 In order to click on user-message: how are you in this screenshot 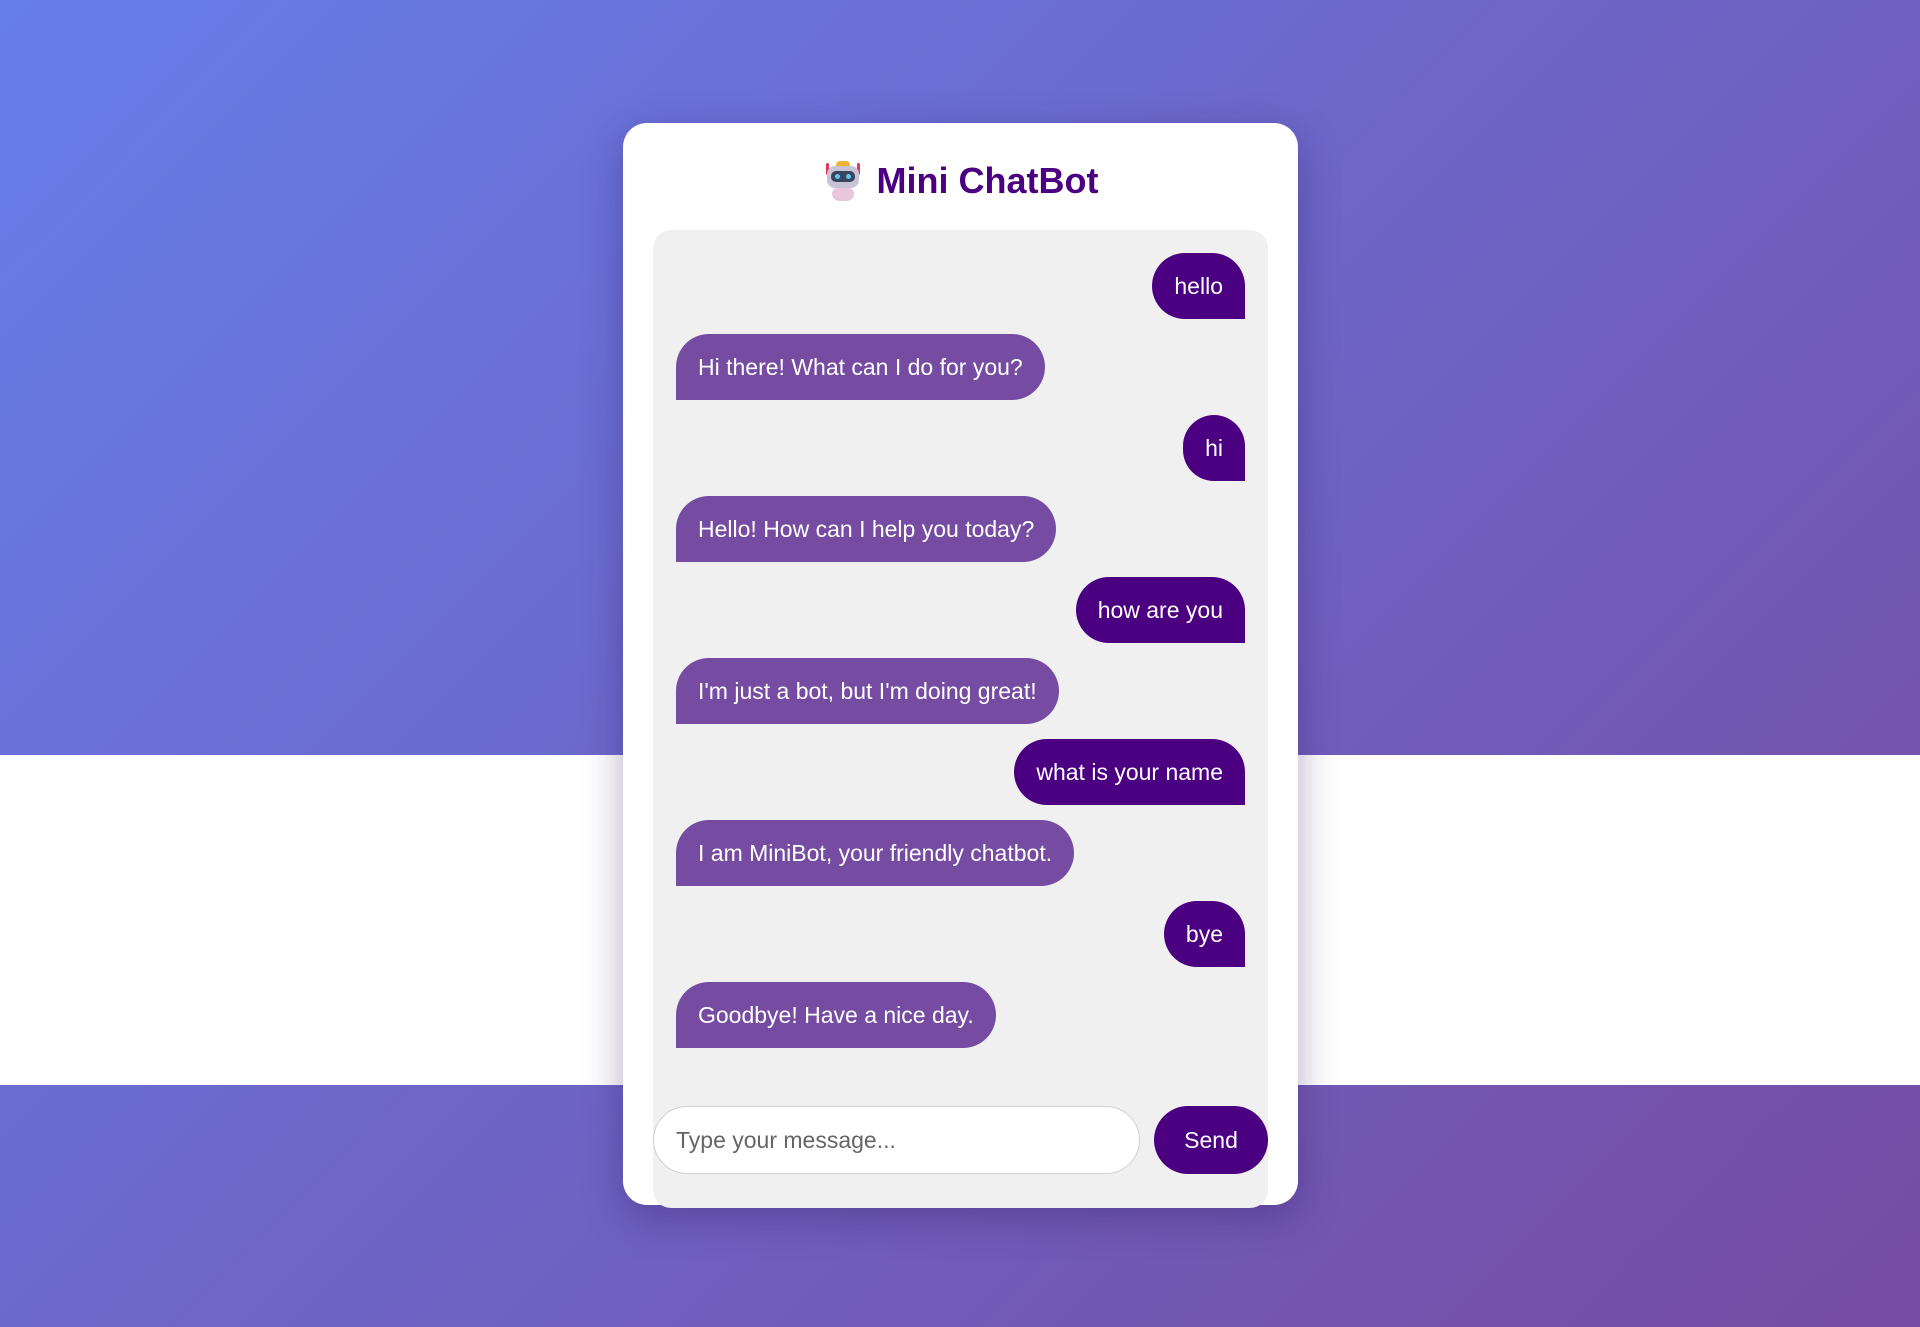, I will do `click(1160, 610)`.